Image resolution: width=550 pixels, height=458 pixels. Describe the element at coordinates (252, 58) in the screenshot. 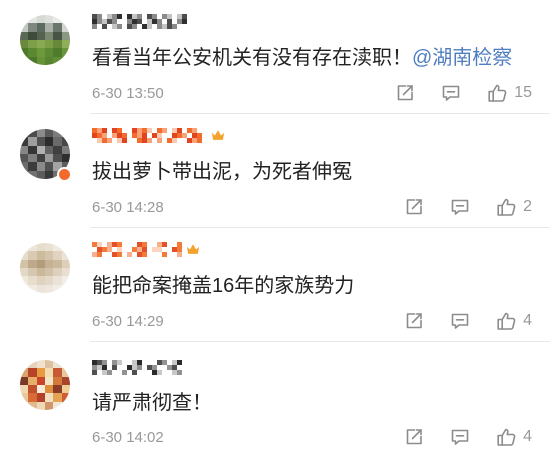

I see `comment-body: 看看当年公安机关有没有存在渎职！` at that location.